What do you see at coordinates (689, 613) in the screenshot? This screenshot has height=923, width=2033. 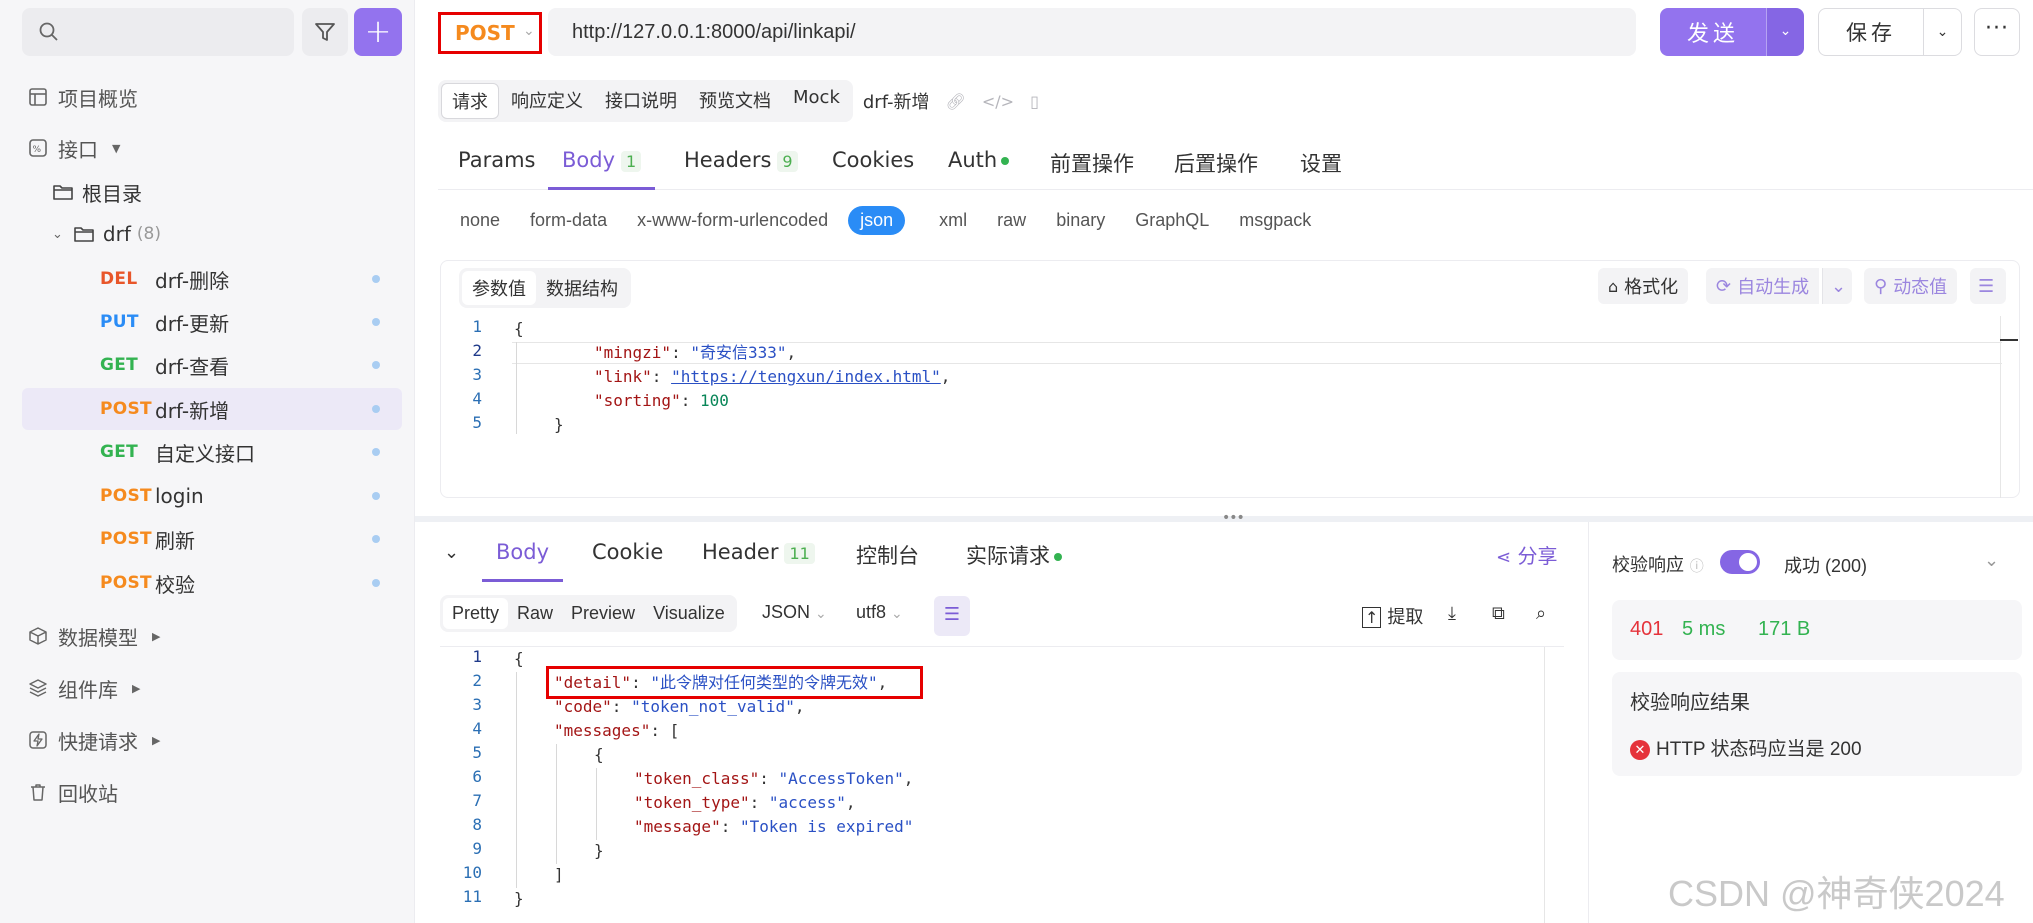 I see `tab-visualize: Visualize` at bounding box center [689, 613].